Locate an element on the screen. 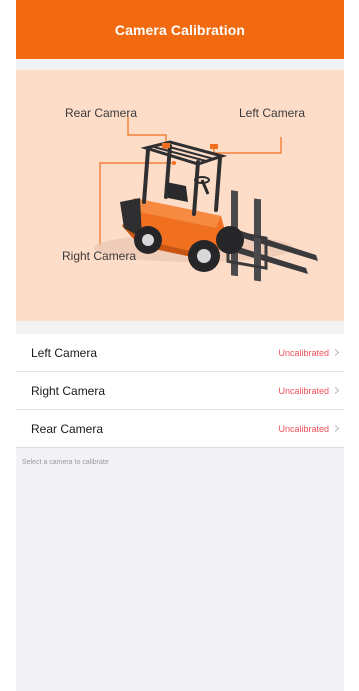 The width and height of the screenshot is (359, 691). camera-name: Right Camera is located at coordinates (68, 390).